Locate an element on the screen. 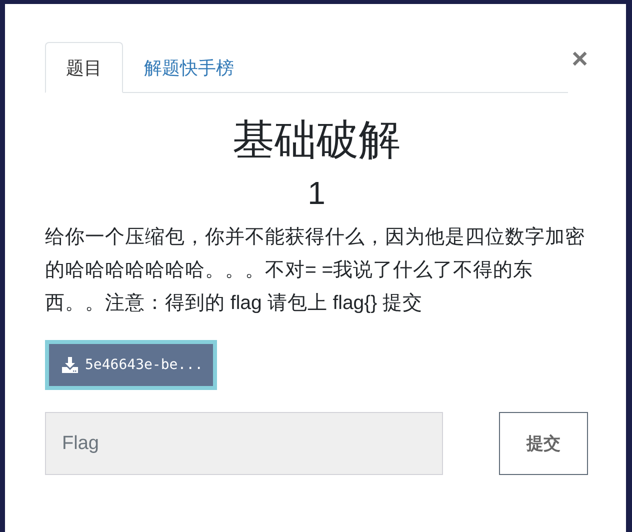  tab: 解题快手榜 is located at coordinates (189, 67).